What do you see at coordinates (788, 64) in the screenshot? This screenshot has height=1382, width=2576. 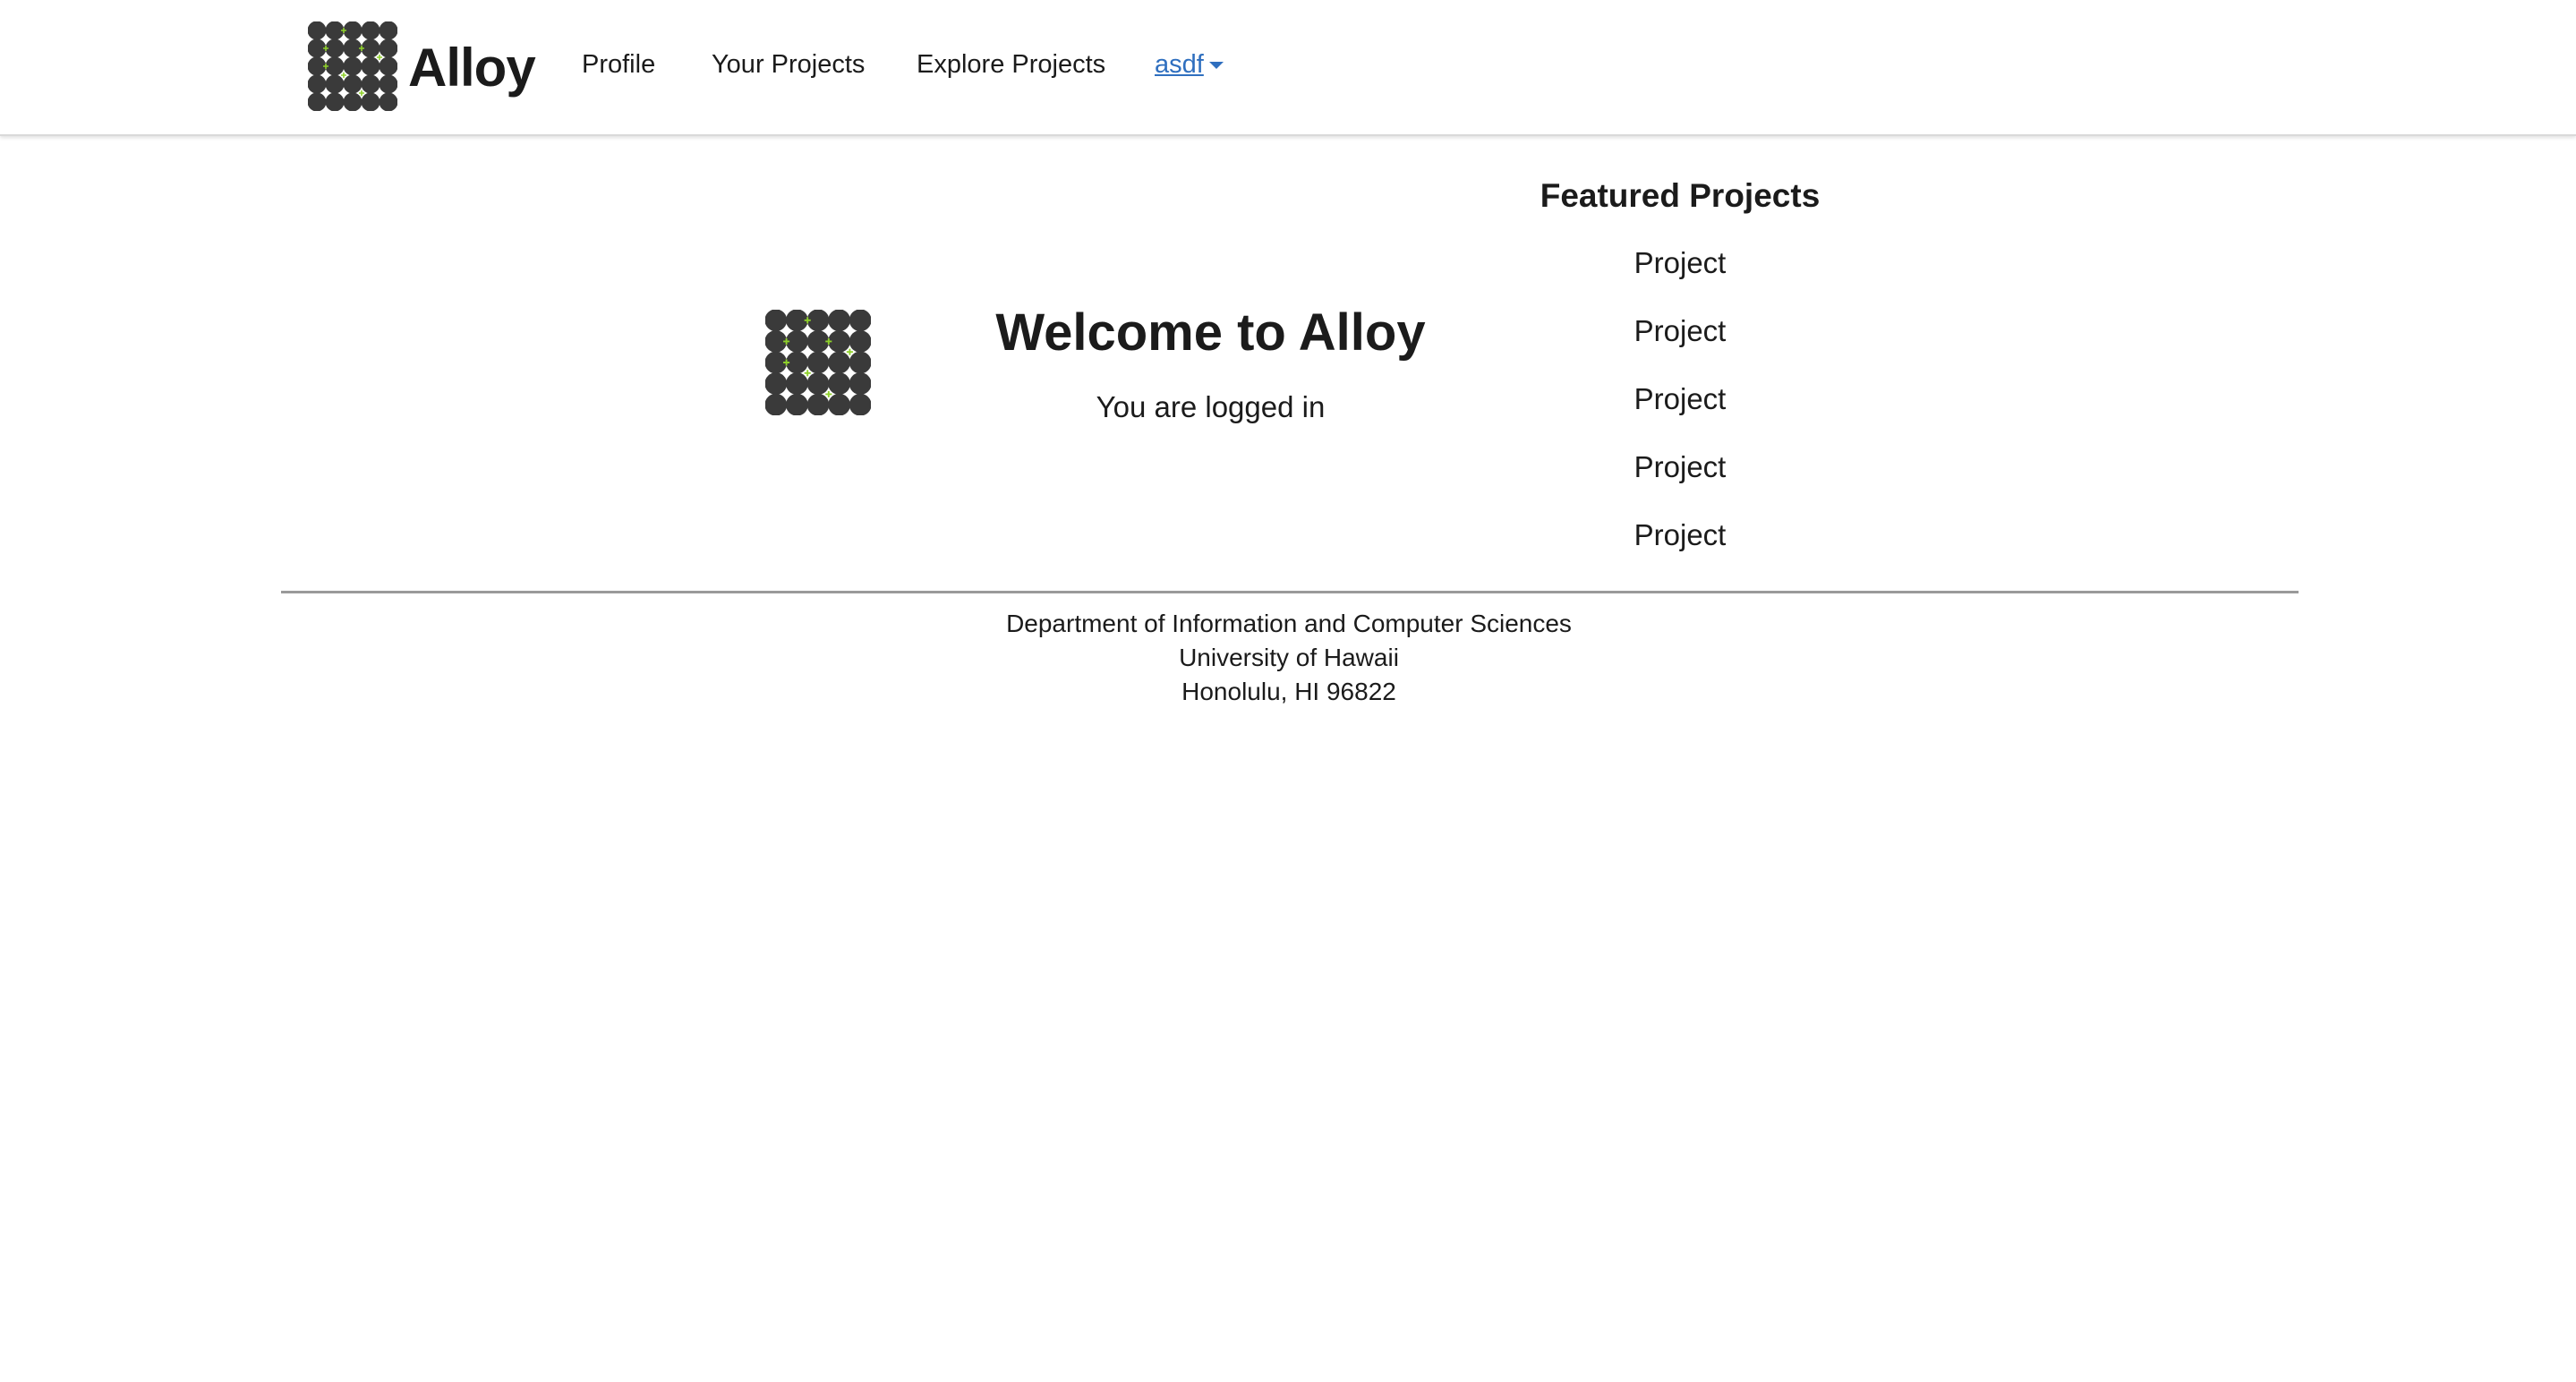 I see `nav-your-projects-link: Your Projects` at bounding box center [788, 64].